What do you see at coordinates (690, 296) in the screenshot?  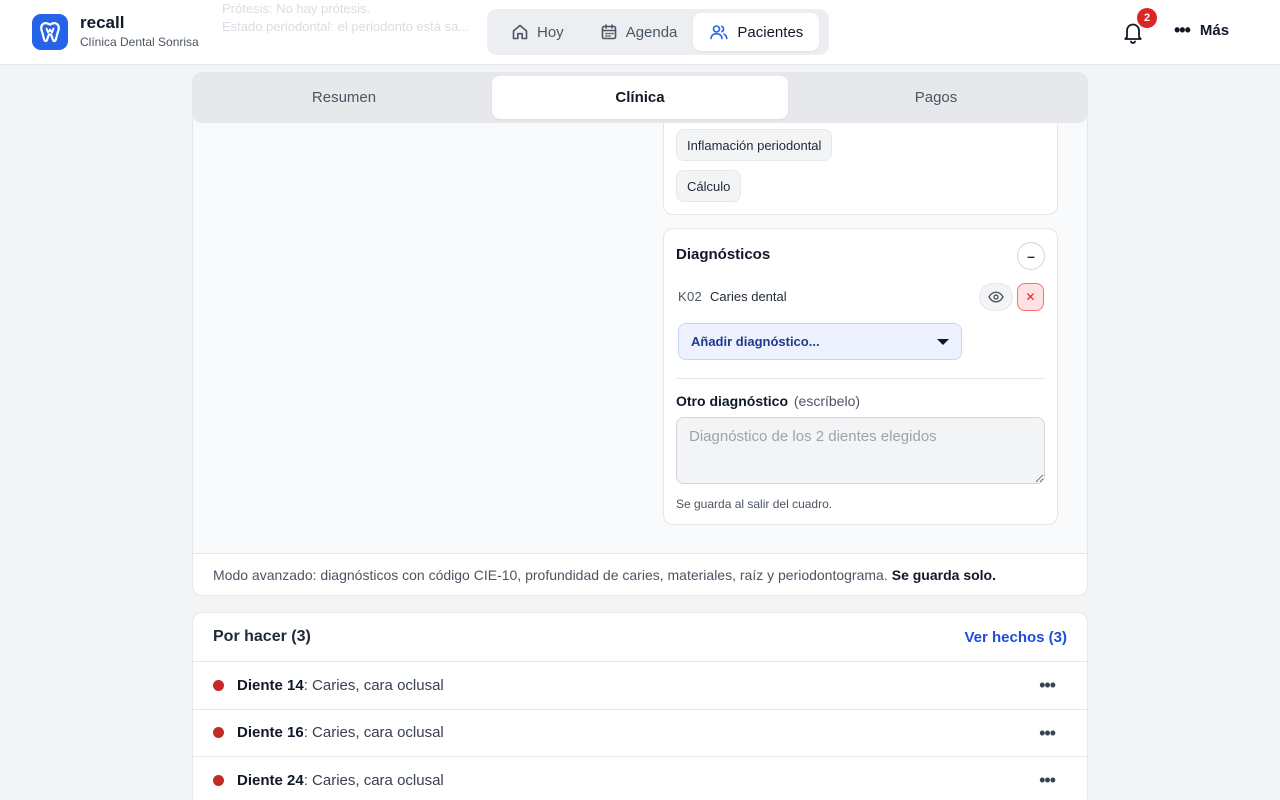 I see `diagnosis-code: K02` at bounding box center [690, 296].